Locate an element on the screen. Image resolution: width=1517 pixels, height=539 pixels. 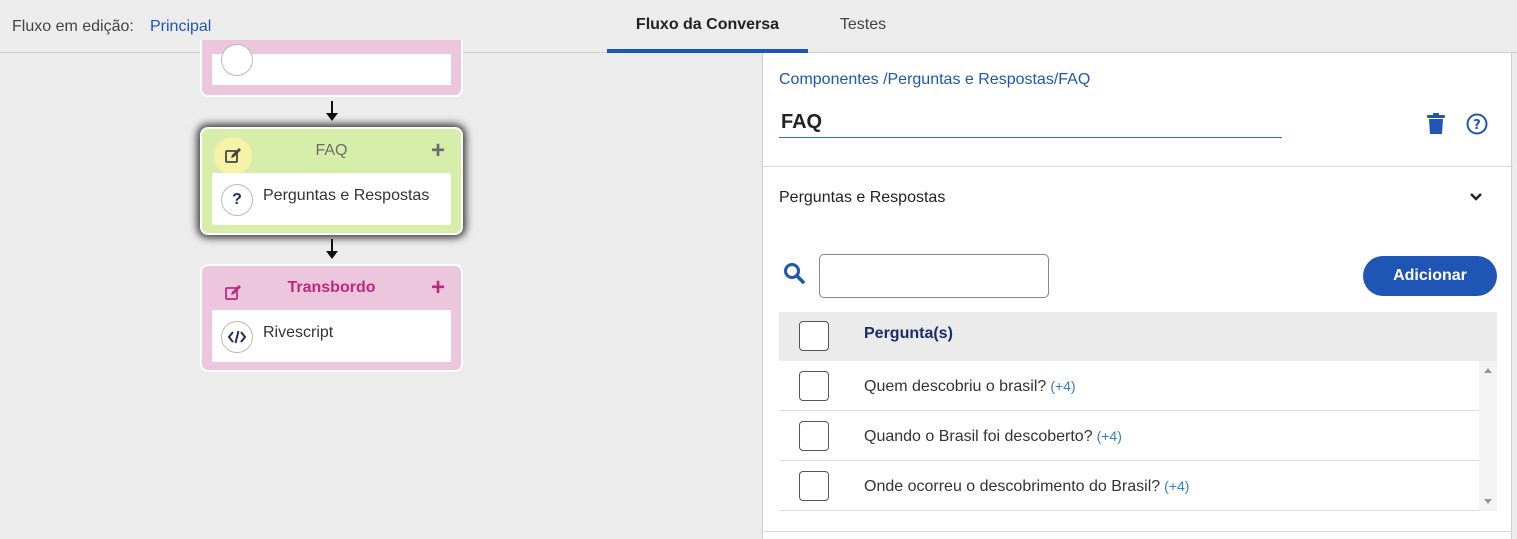
question-text: Onde ocorreu o descobrimento do Brasil? is located at coordinates (1012, 486).